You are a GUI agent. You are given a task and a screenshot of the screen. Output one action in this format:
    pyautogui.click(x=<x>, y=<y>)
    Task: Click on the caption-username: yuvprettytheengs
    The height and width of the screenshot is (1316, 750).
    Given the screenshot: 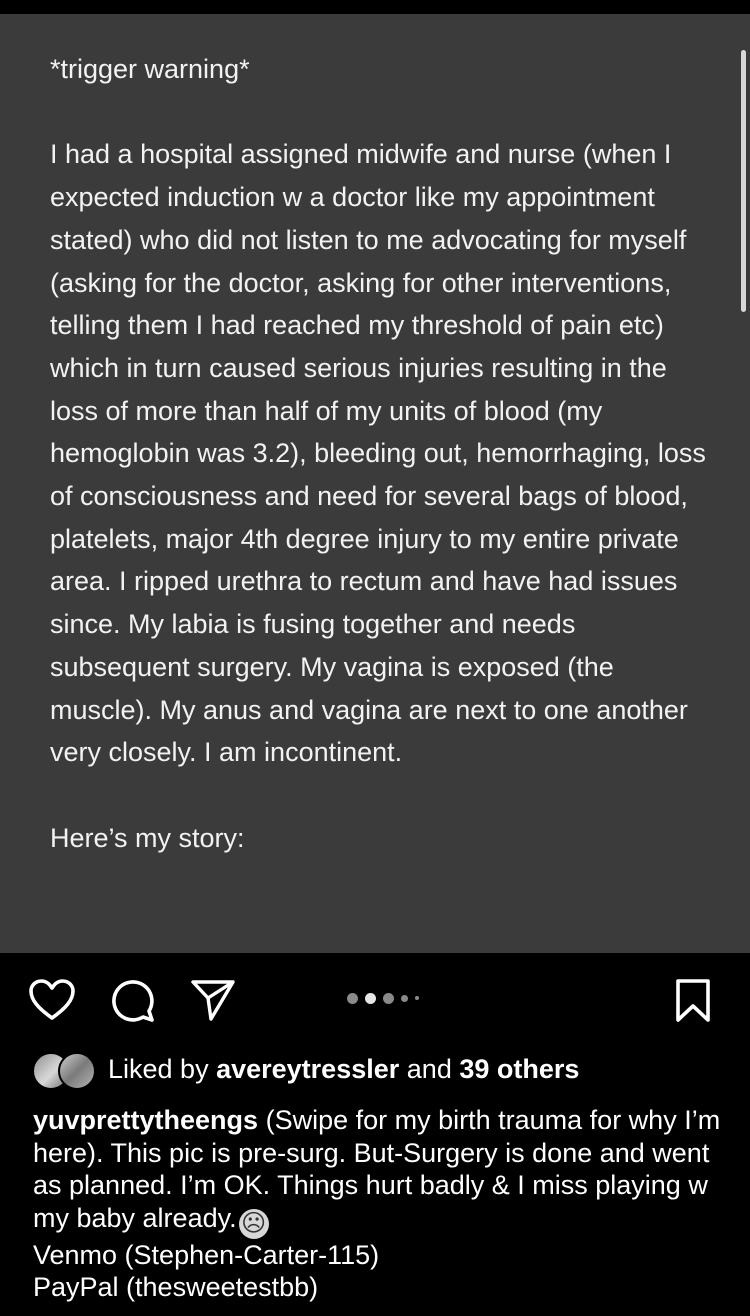 What is the action you would take?
    pyautogui.click(x=145, y=1120)
    